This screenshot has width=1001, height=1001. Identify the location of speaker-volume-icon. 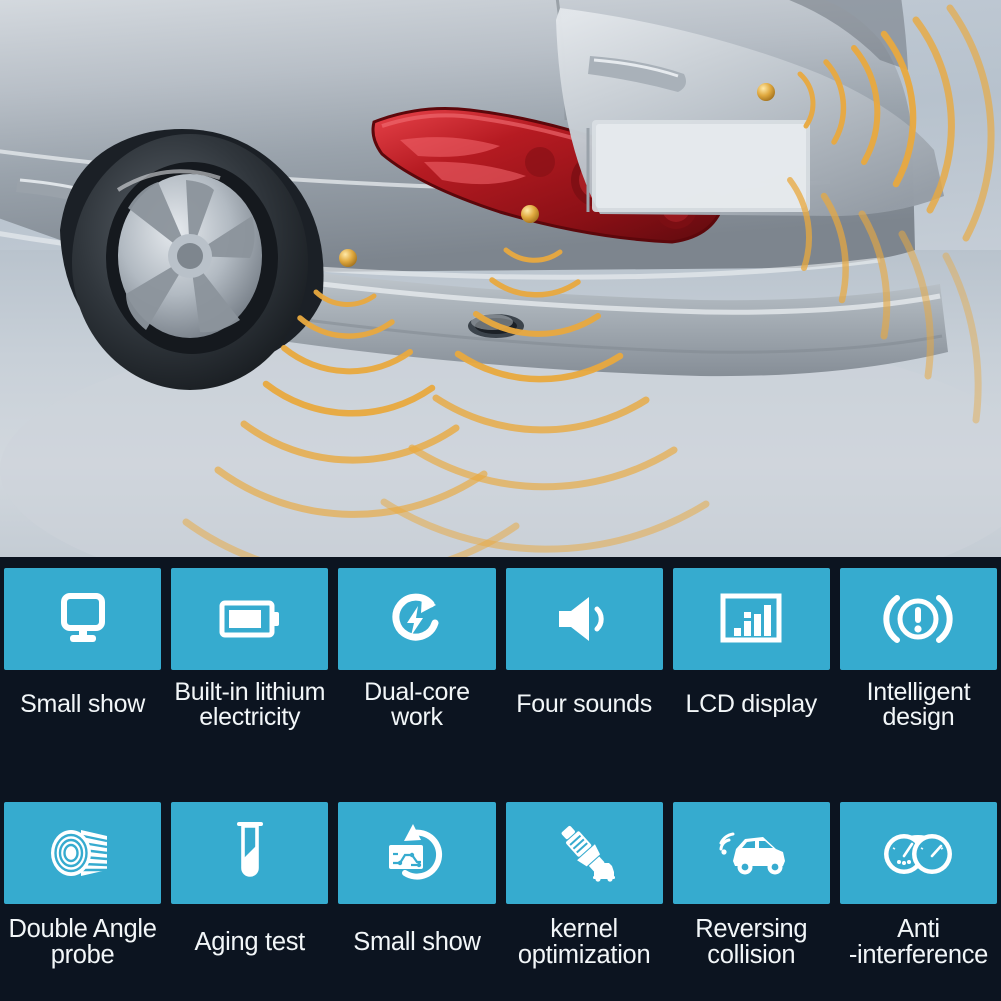
(581, 619).